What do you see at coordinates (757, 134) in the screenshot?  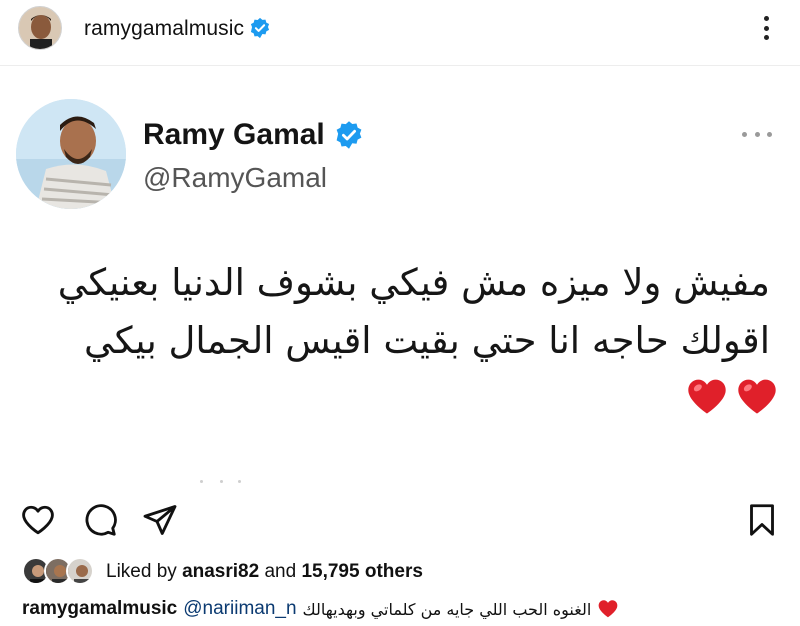 I see `more-horizontal-icon` at bounding box center [757, 134].